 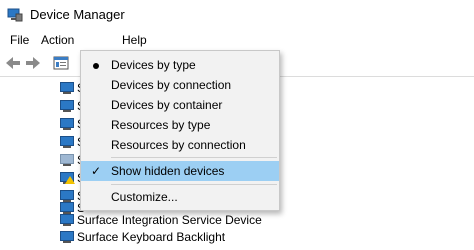 I want to click on tree-row-label: Surface Integration Service Device, so click(x=169, y=220).